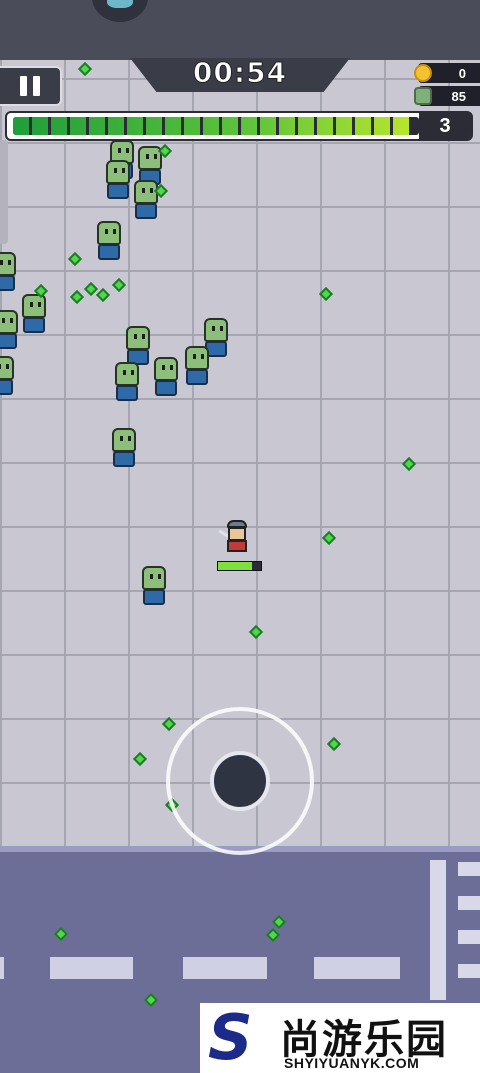 Image resolution: width=480 pixels, height=1073 pixels. I want to click on xp-track, so click(216, 126).